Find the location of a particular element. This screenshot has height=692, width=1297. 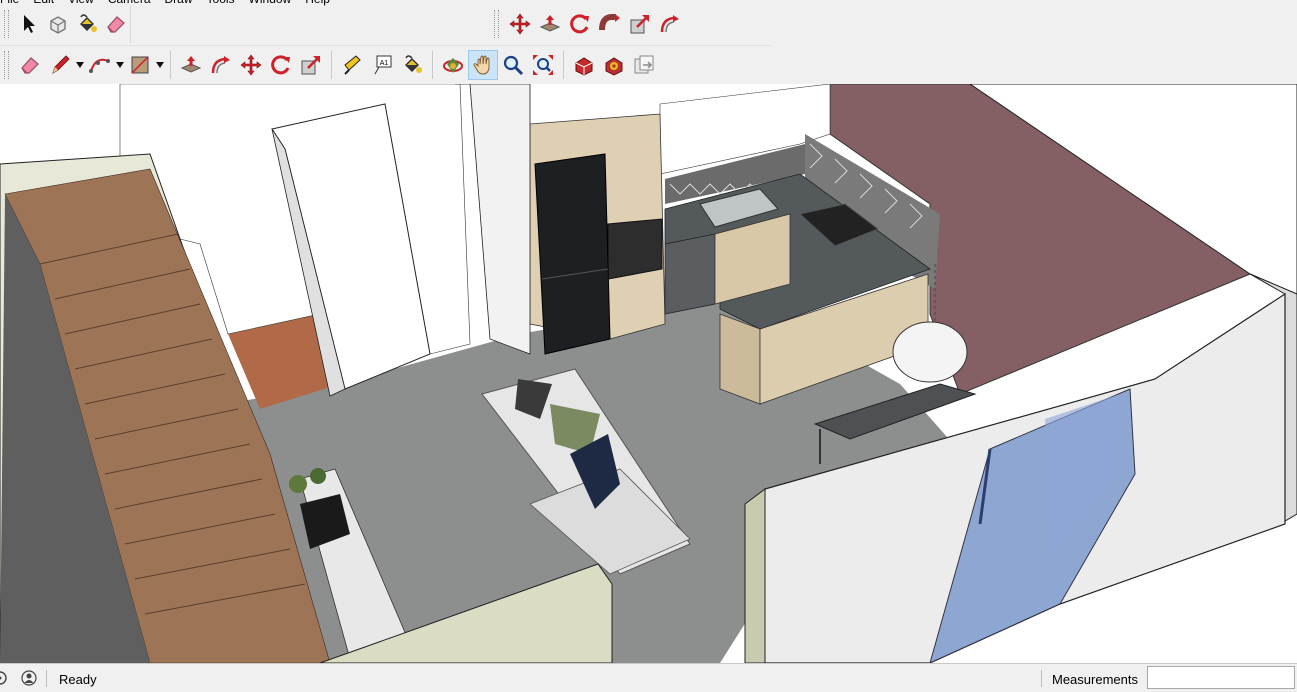

arc-button is located at coordinates (100, 65).